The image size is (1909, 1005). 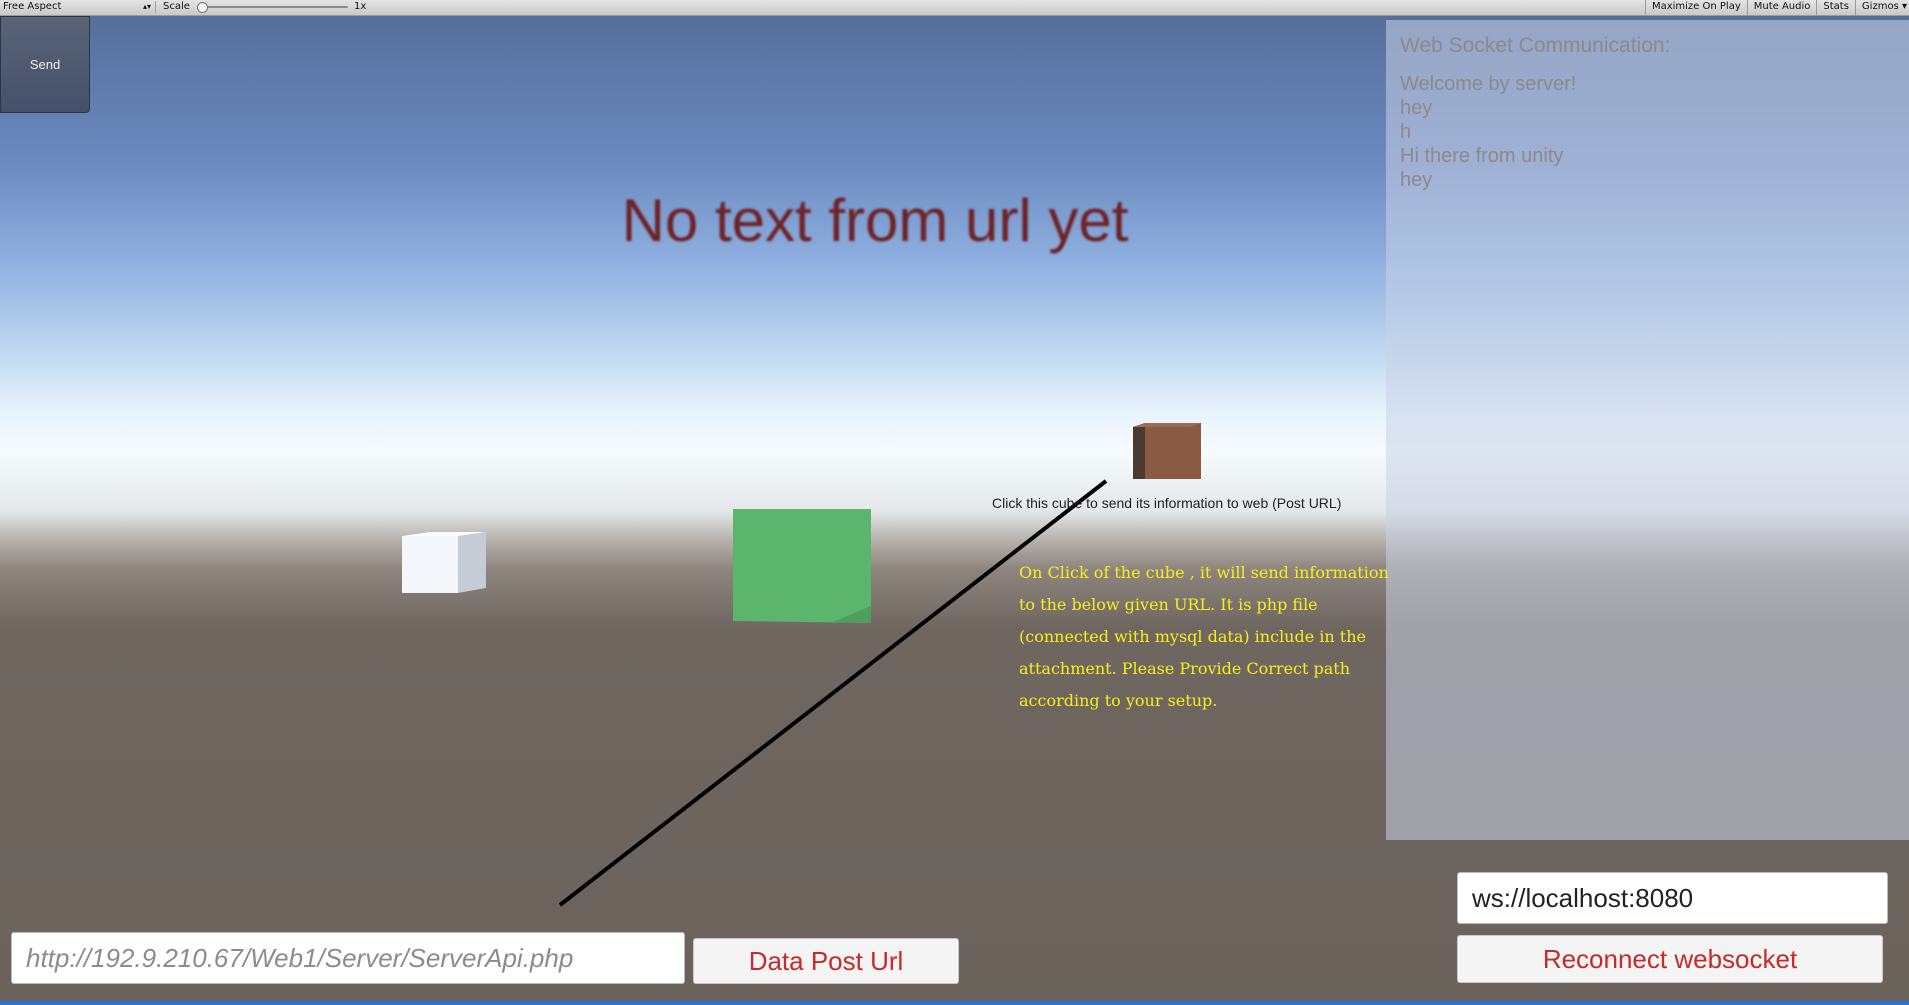 I want to click on window-bottom-edge, so click(x=954, y=1003).